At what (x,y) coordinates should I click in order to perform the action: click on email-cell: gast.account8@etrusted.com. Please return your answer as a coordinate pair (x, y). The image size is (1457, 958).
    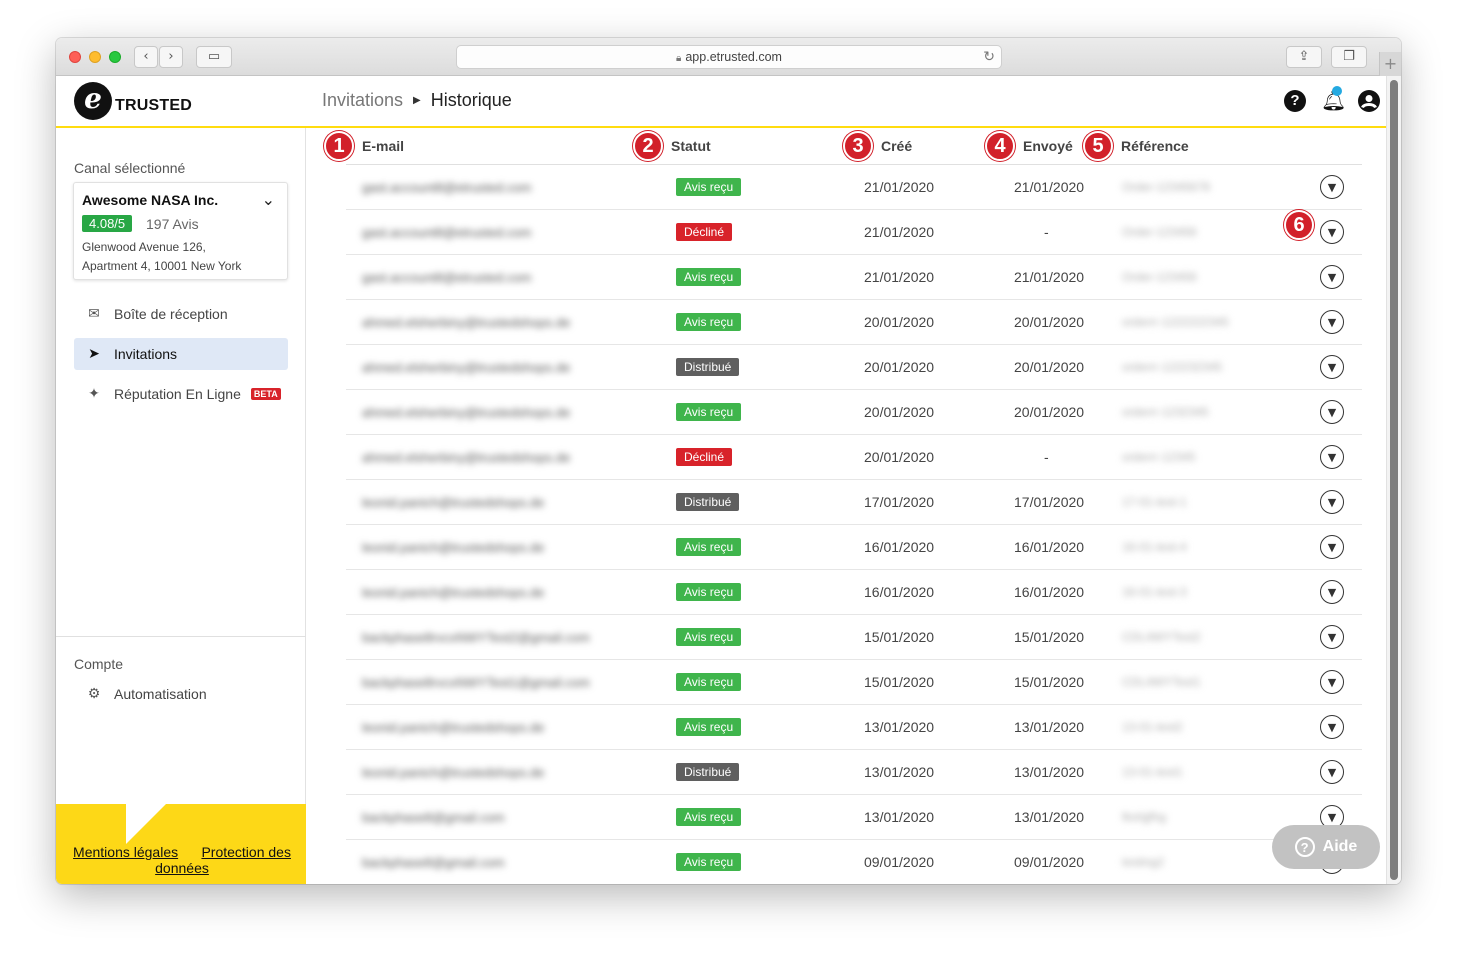
    Looking at the image, I should click on (487, 277).